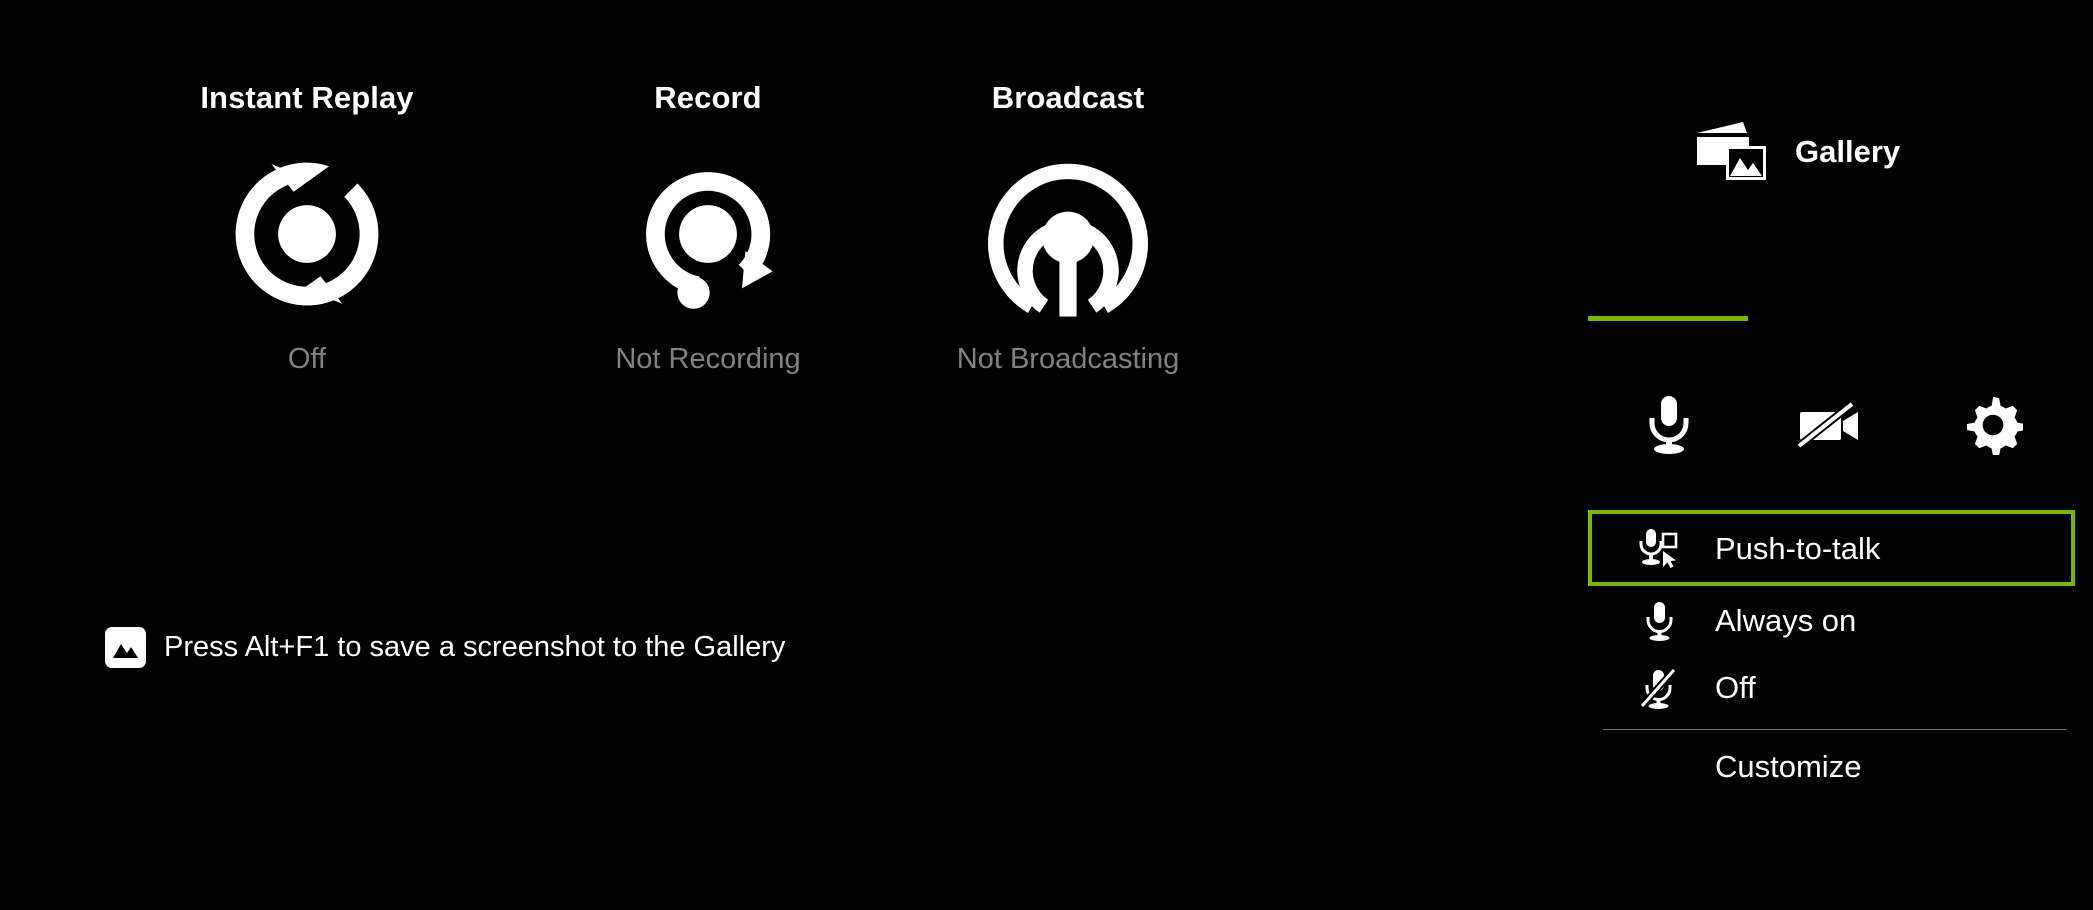 This screenshot has height=910, width=2093. Describe the element at coordinates (708, 97) in the screenshot. I see `record-title: Record` at that location.